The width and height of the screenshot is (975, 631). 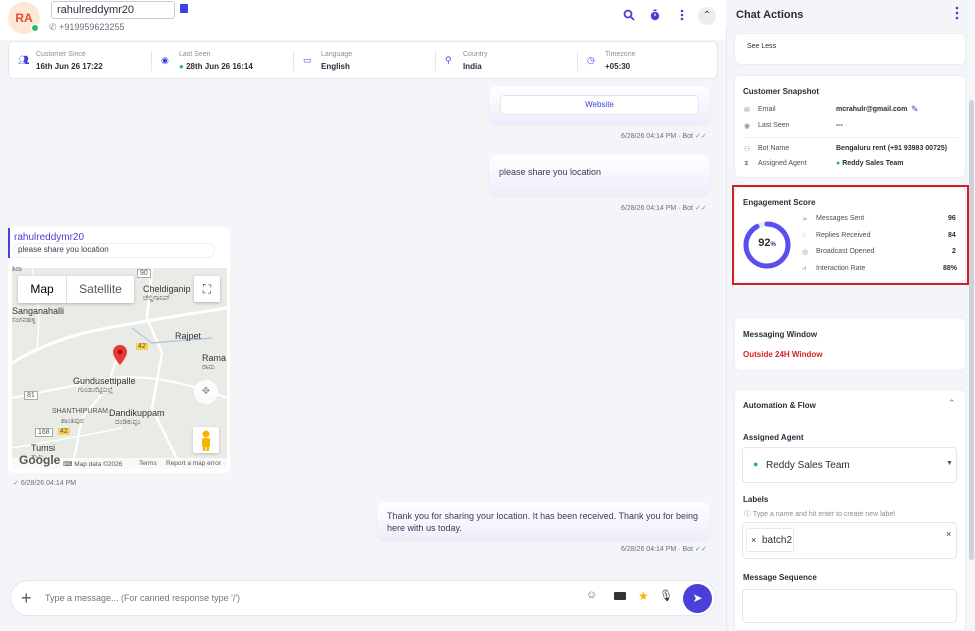 I want to click on send-icon: ➤, so click(x=697, y=598).